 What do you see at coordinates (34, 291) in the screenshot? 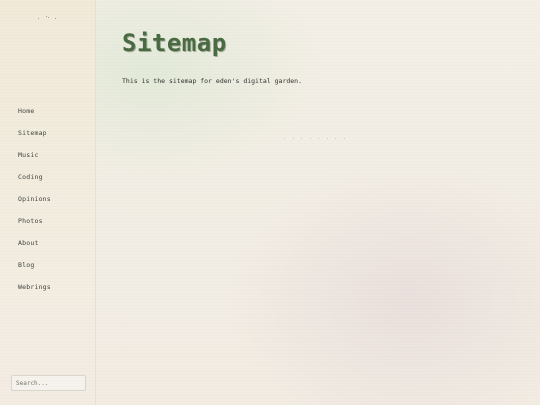
I see `sidebar-item-webrings: Webrings` at bounding box center [34, 291].